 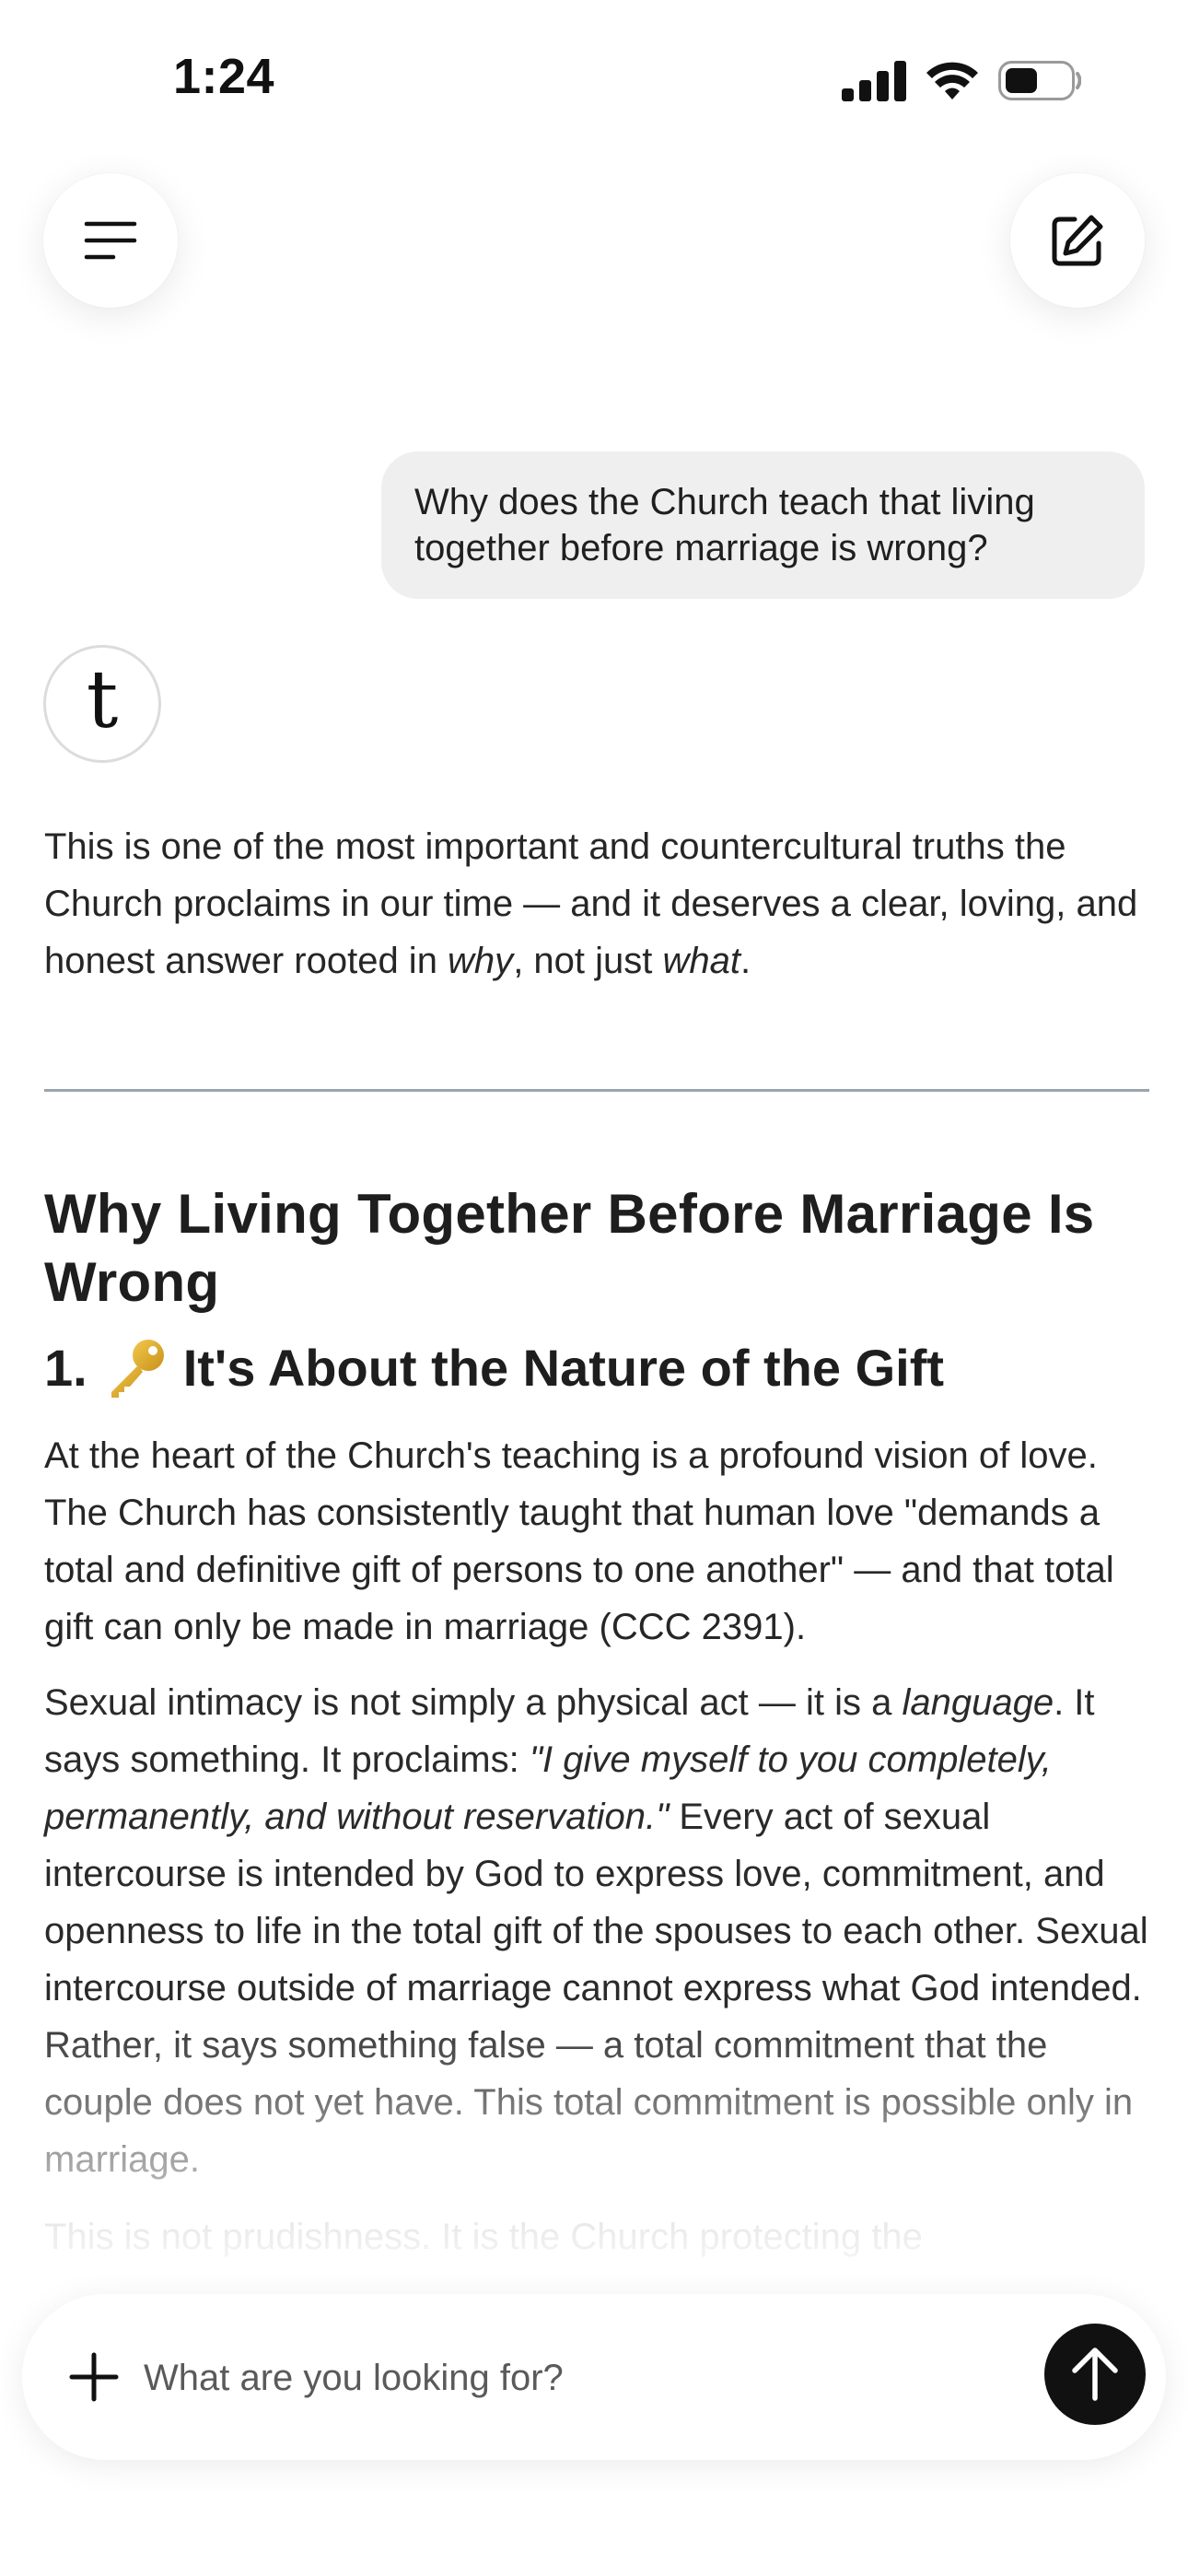 What do you see at coordinates (596, 1090) in the screenshot?
I see `horizontal-divider` at bounding box center [596, 1090].